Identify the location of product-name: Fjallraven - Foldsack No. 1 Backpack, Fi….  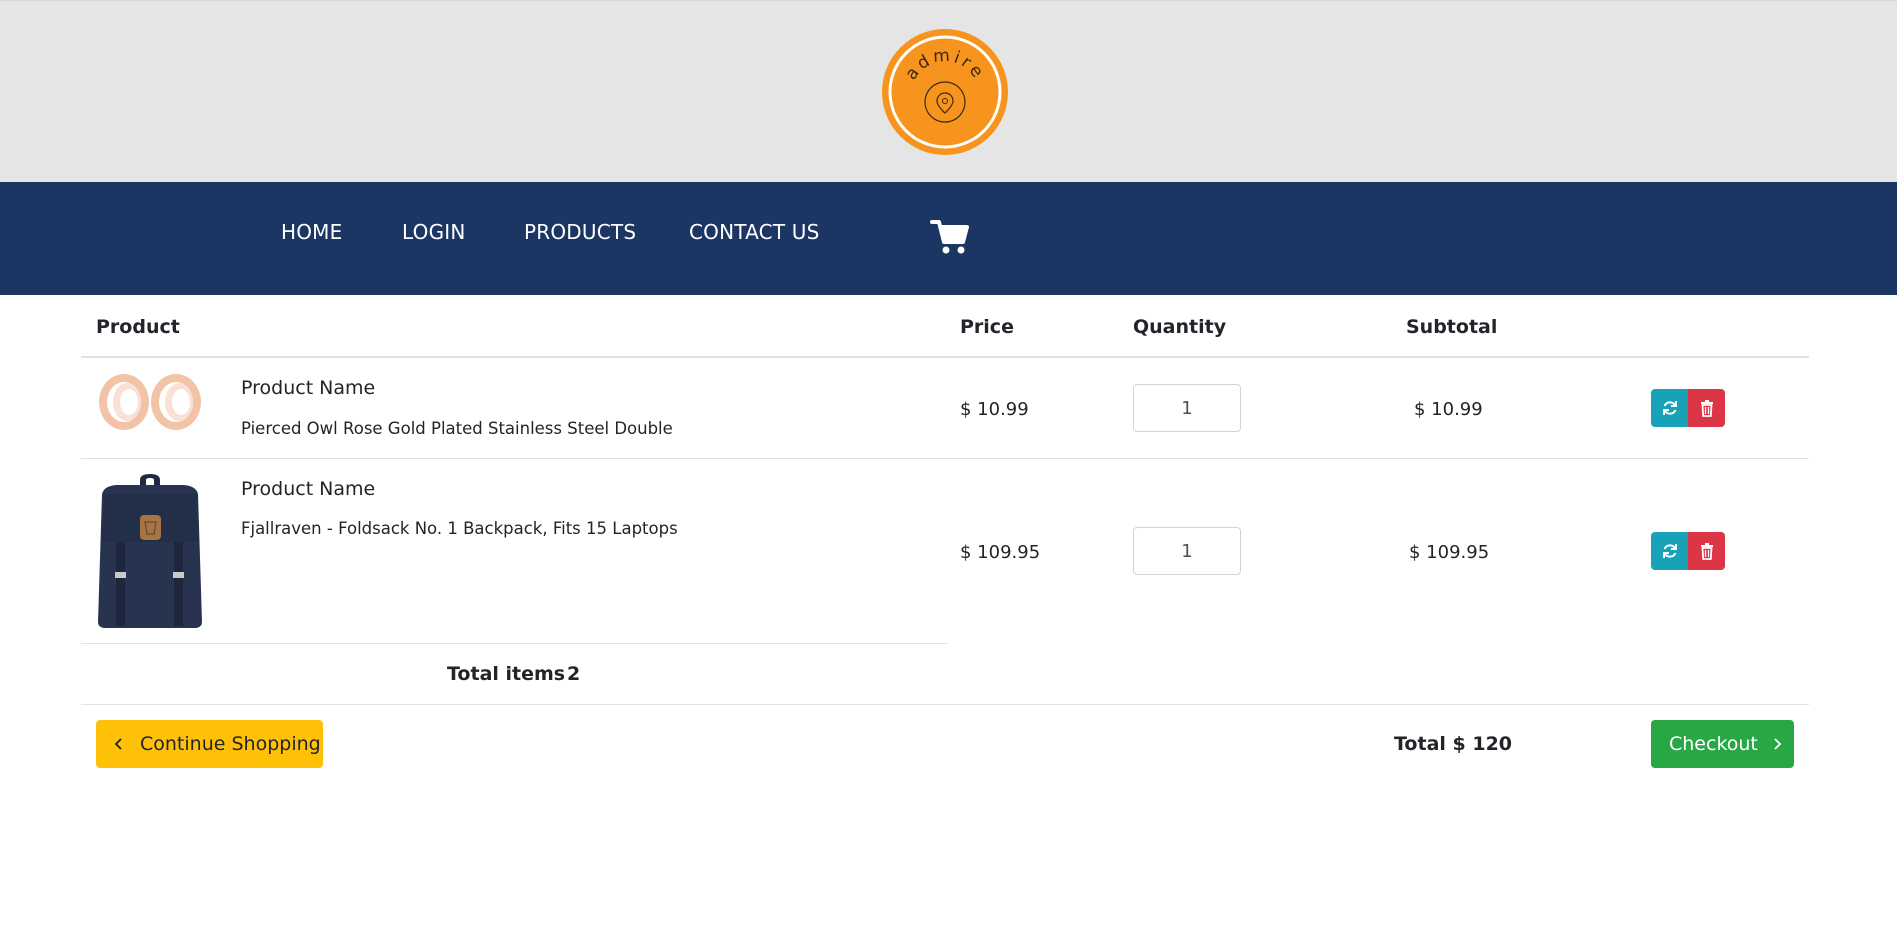
(459, 528).